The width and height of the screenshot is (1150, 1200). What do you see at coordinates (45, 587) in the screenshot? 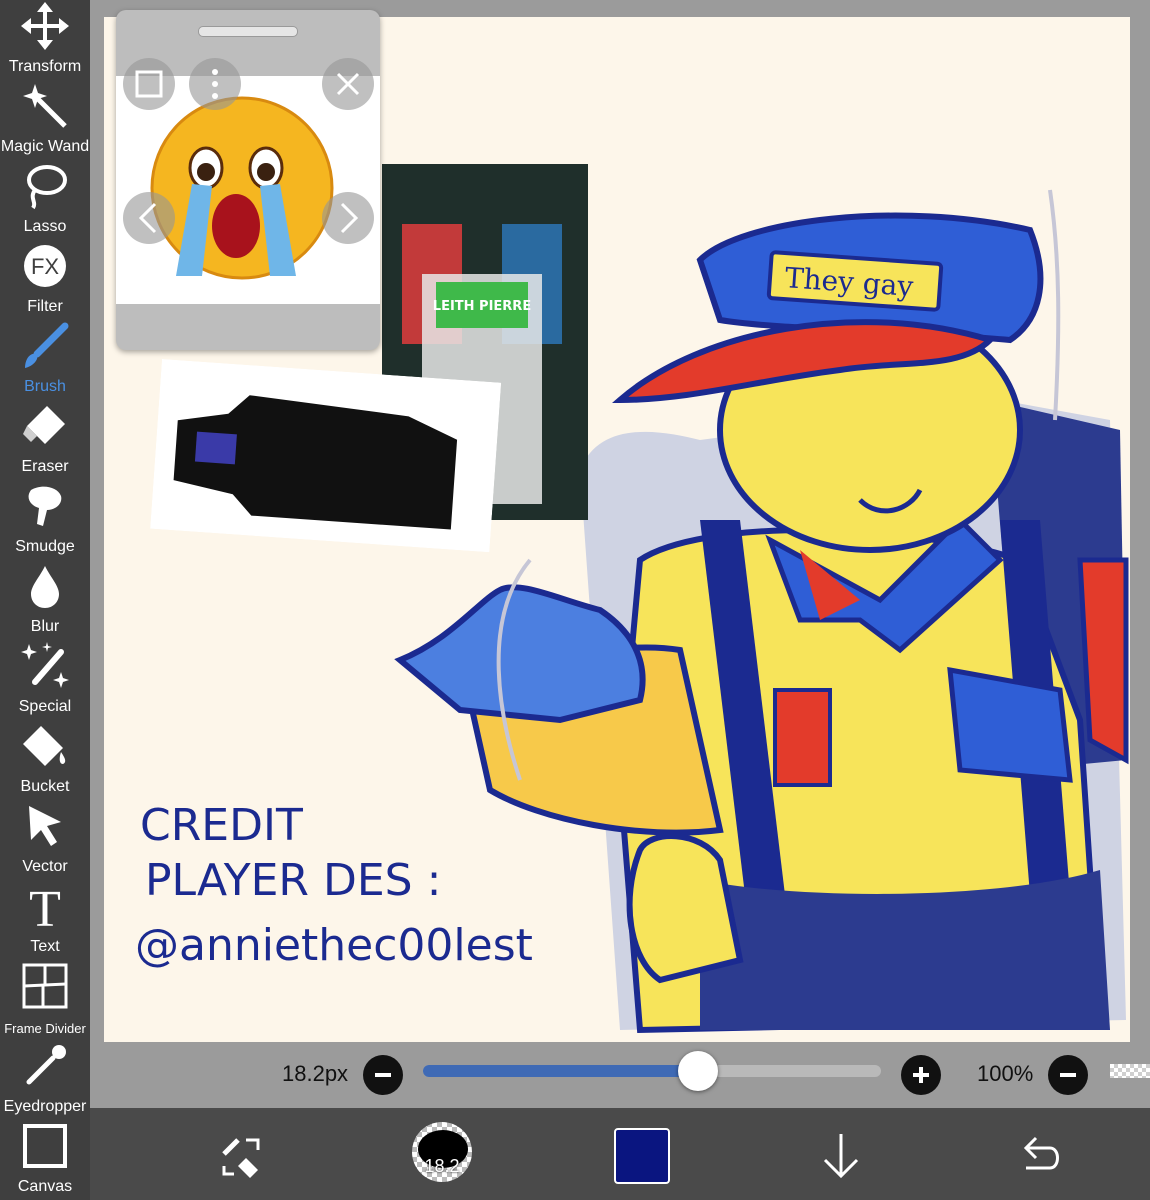
I see `droplet-icon` at bounding box center [45, 587].